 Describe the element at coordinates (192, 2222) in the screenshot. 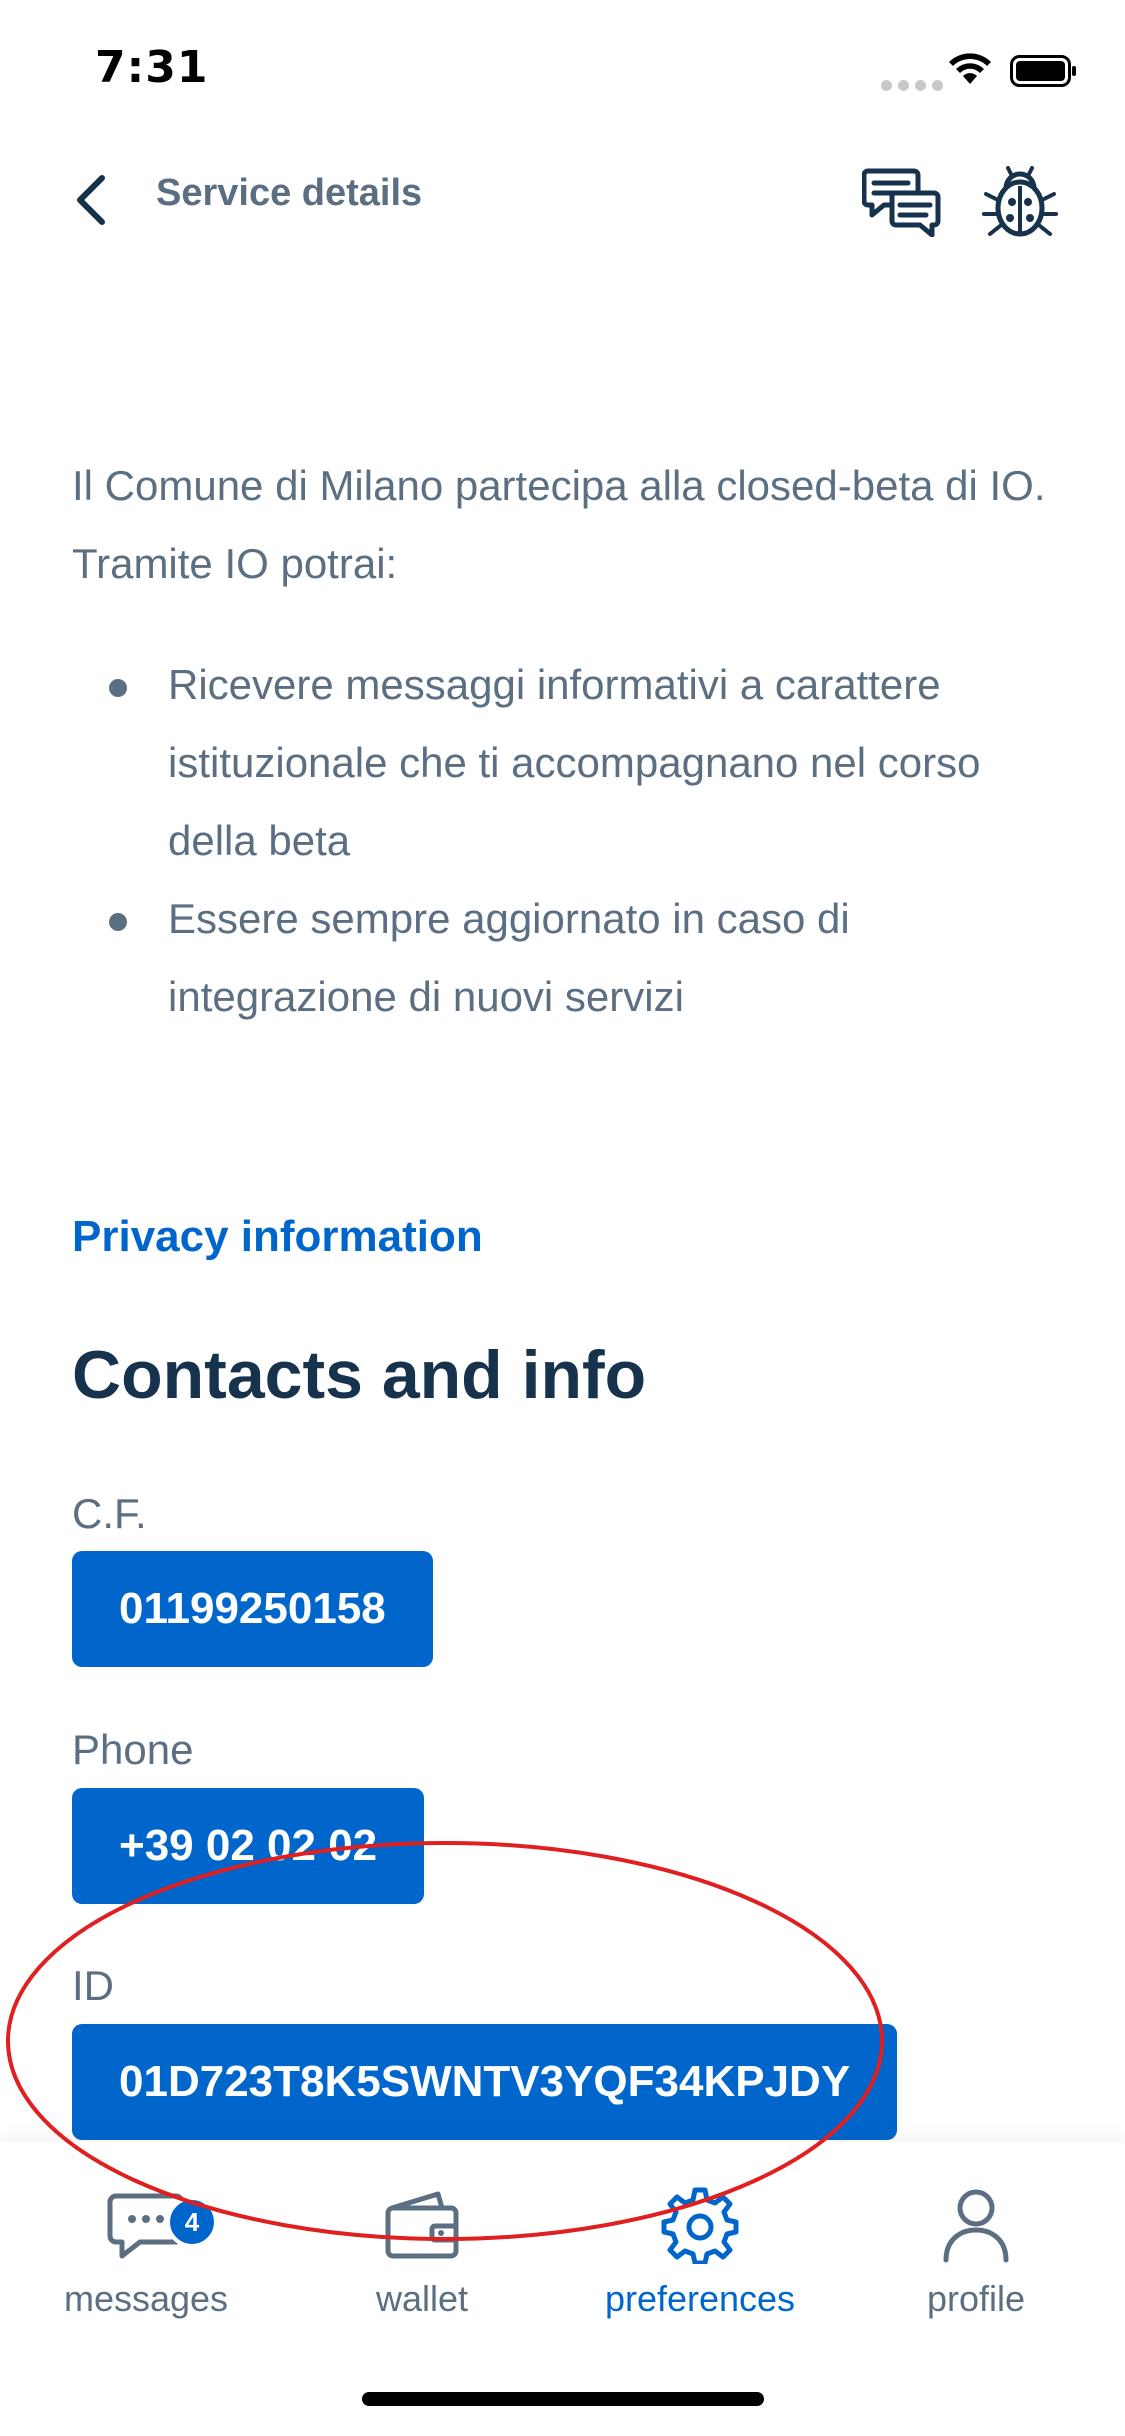

I see `unread-badge: 4` at that location.